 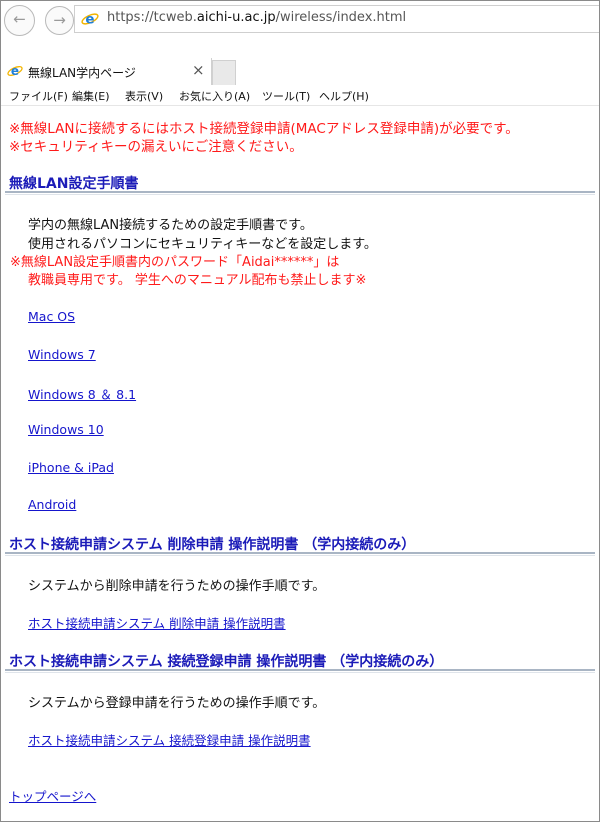 What do you see at coordinates (144, 96) in the screenshot?
I see `menu-view: 表示(V)` at bounding box center [144, 96].